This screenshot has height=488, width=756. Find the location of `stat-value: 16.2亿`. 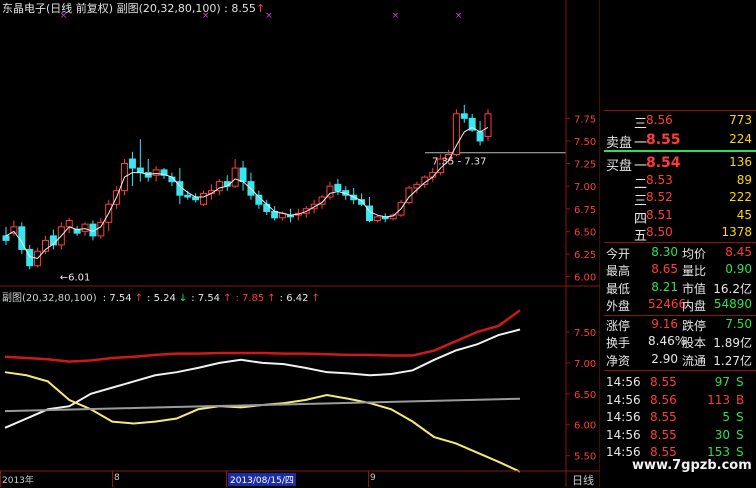

stat-value: 16.2亿 is located at coordinates (732, 288).